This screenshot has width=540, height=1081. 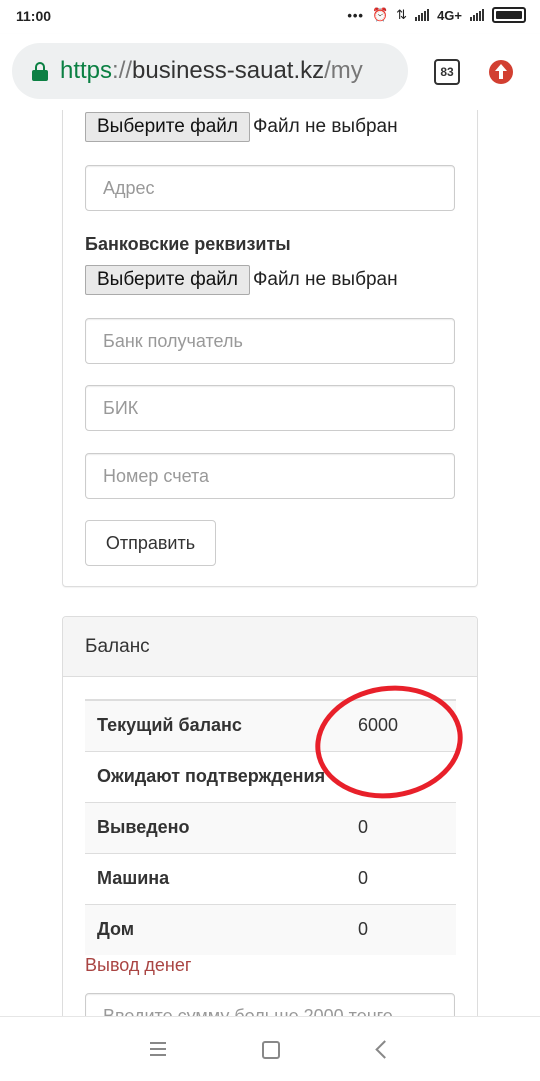 What do you see at coordinates (270, 17) in the screenshot?
I see `status-bar: 11:00 ••• ⏰ ⇅ 4G+` at bounding box center [270, 17].